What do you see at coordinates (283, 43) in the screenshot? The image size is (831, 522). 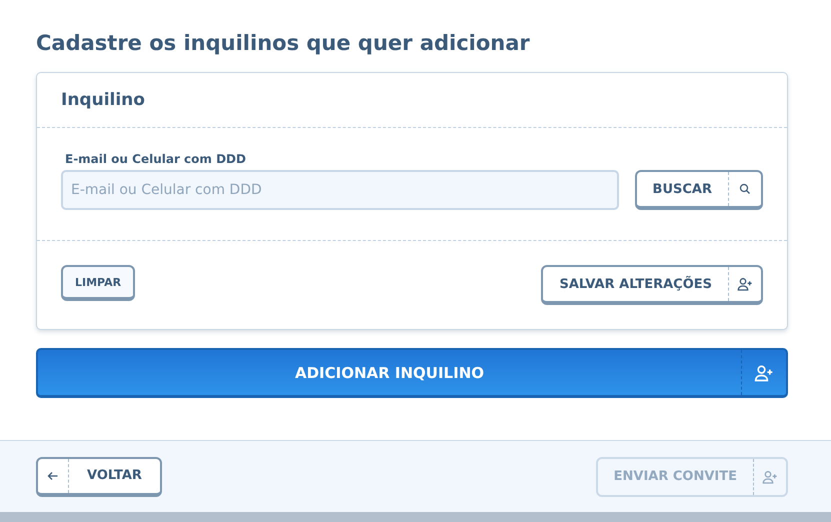 I see `page-title: Cadastre os inquilinos que quer adicionar` at bounding box center [283, 43].